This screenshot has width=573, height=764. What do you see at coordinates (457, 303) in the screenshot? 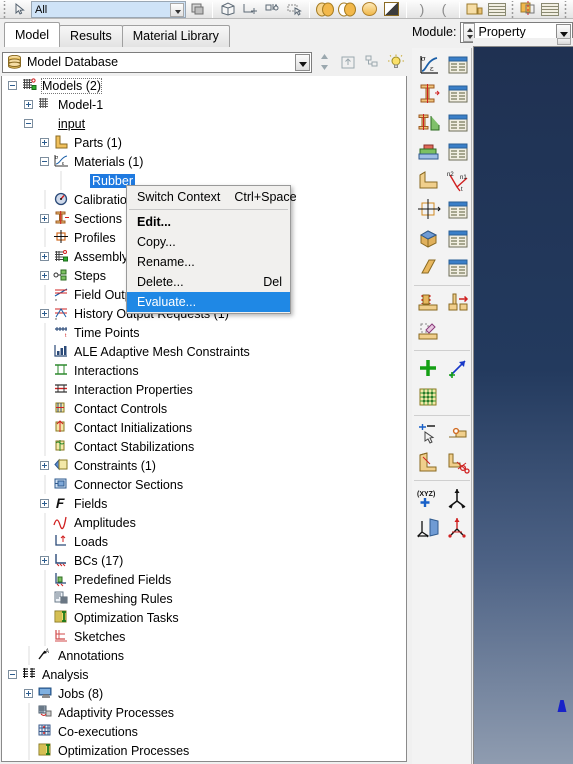
I see `convert-constraints-icon` at bounding box center [457, 303].